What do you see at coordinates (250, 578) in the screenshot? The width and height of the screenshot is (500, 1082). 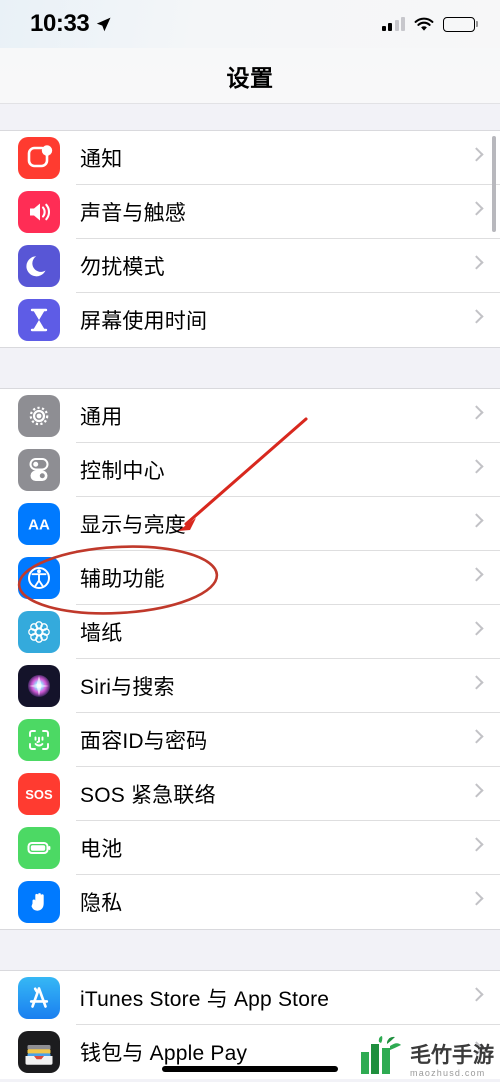 I see `settings-row-accessibility: 辅助功能` at bounding box center [250, 578].